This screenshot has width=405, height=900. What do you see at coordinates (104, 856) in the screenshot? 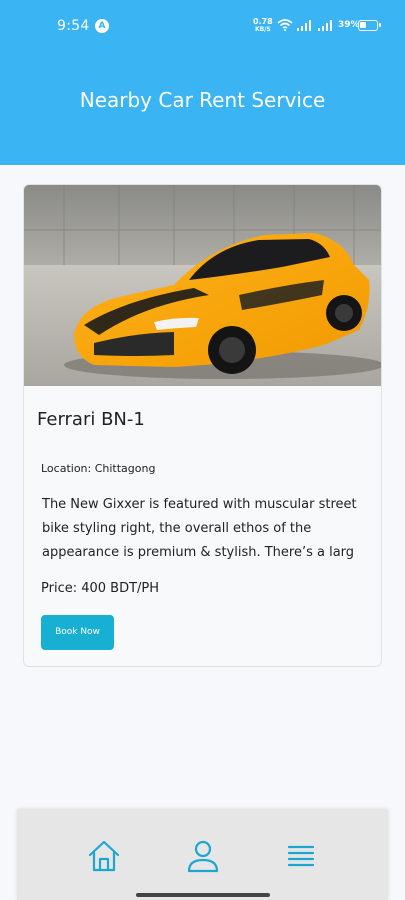
I see `home-icon` at bounding box center [104, 856].